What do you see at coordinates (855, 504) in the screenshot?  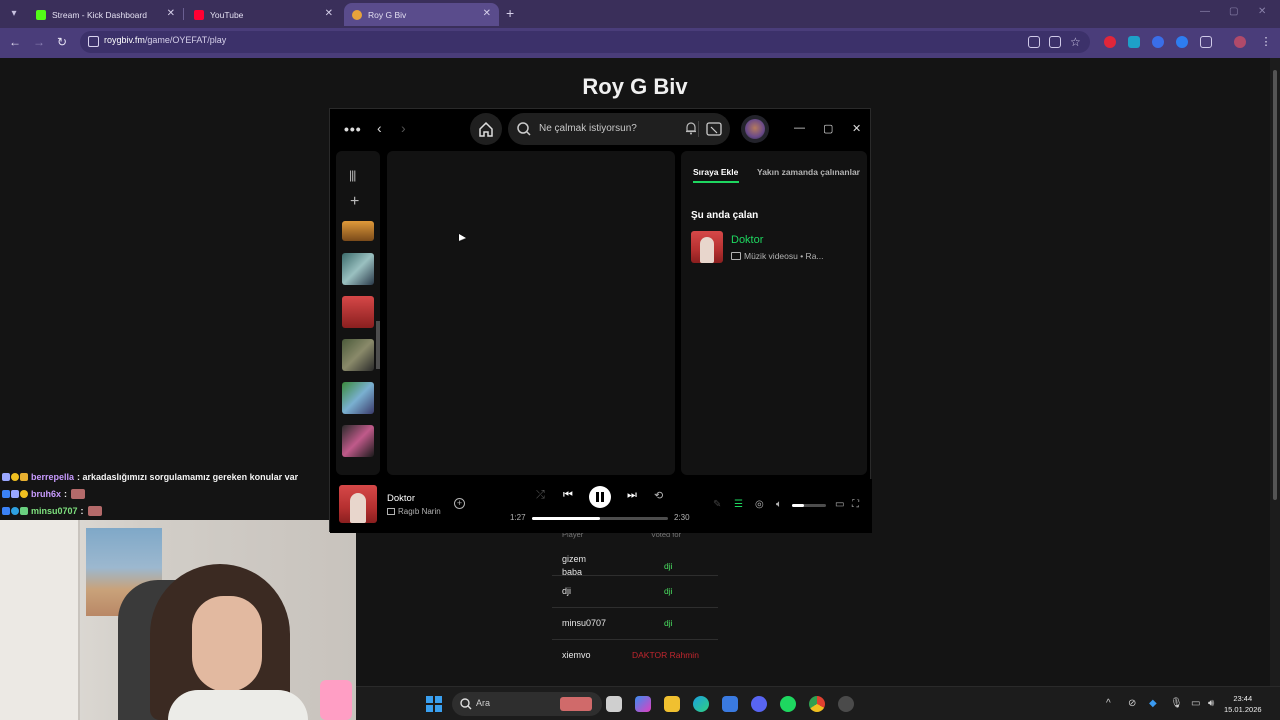 I see `fullscreen-icon: ⛶` at bounding box center [855, 504].